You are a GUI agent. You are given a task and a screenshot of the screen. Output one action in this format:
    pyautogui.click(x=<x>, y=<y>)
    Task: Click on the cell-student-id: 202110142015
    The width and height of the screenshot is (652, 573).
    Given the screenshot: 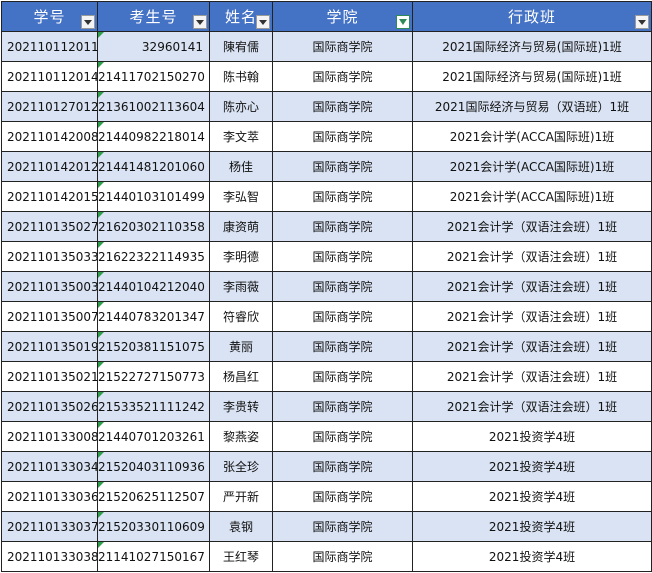 What is the action you would take?
    pyautogui.click(x=49, y=196)
    